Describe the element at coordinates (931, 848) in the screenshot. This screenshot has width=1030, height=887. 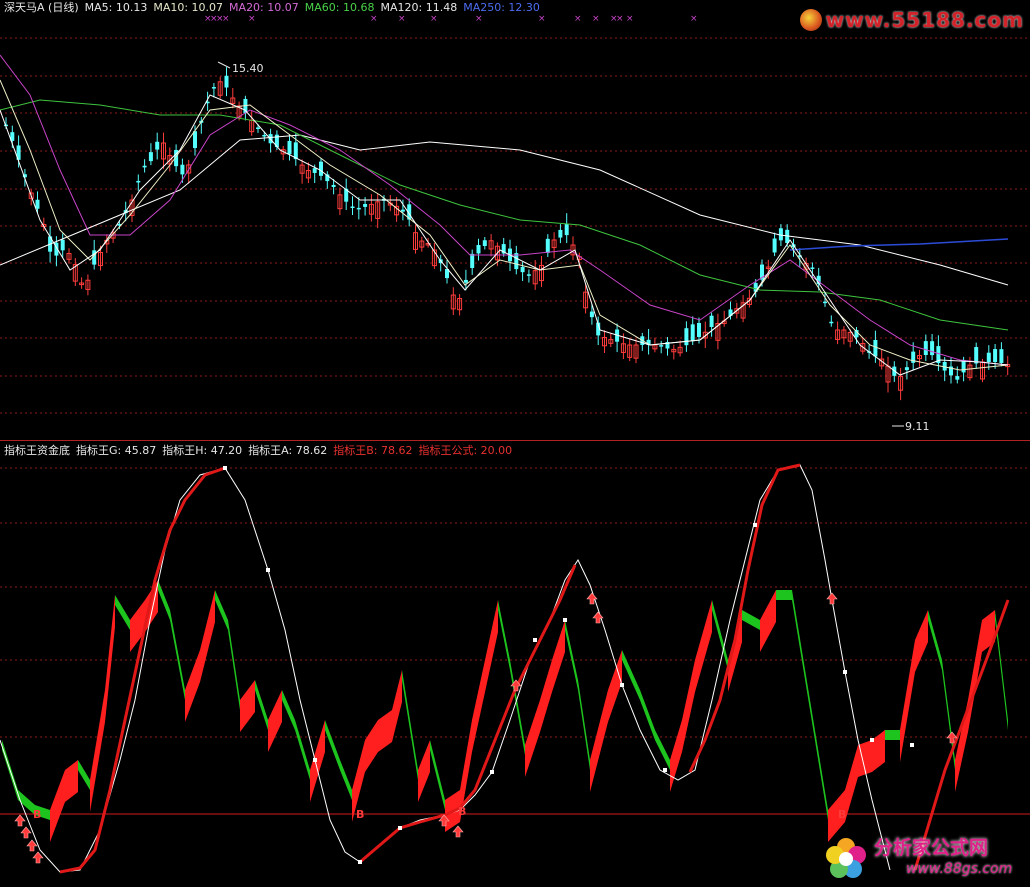
I see `watermark-site-name: 分析家公式网` at that location.